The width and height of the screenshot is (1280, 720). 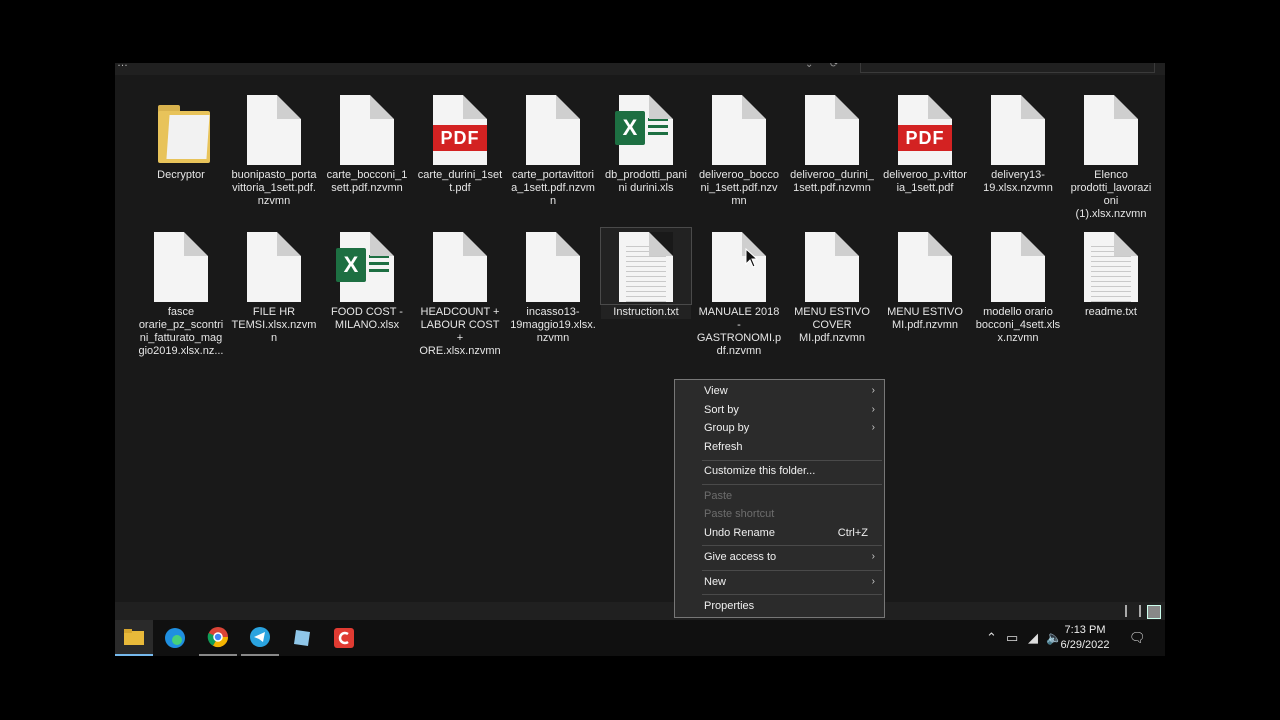 I want to click on file-item: HEADCOUNT + LABOUR COST + ORE.xlsx.nzvmn, so click(x=460, y=293).